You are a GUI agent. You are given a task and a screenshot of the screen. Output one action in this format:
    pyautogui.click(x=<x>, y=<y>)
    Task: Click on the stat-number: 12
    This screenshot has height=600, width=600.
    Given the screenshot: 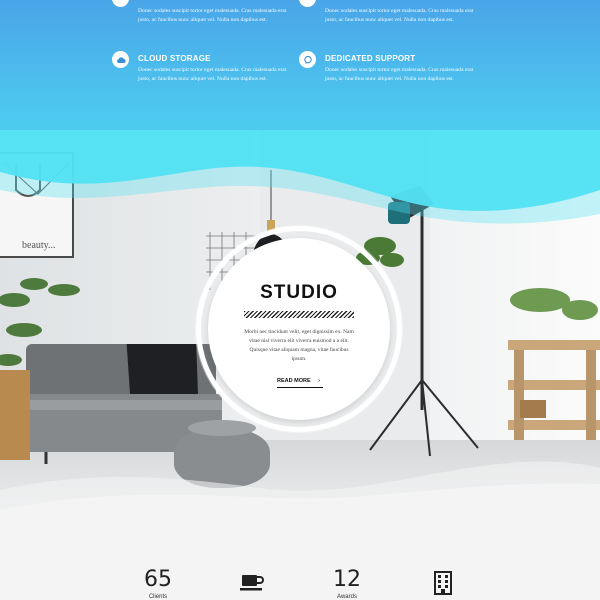 What is the action you would take?
    pyautogui.click(x=347, y=579)
    